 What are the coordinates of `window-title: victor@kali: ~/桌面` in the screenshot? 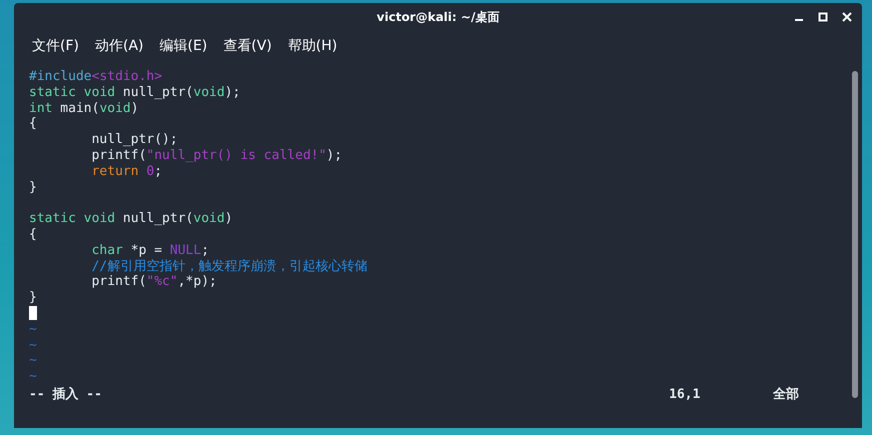 It's located at (438, 17).